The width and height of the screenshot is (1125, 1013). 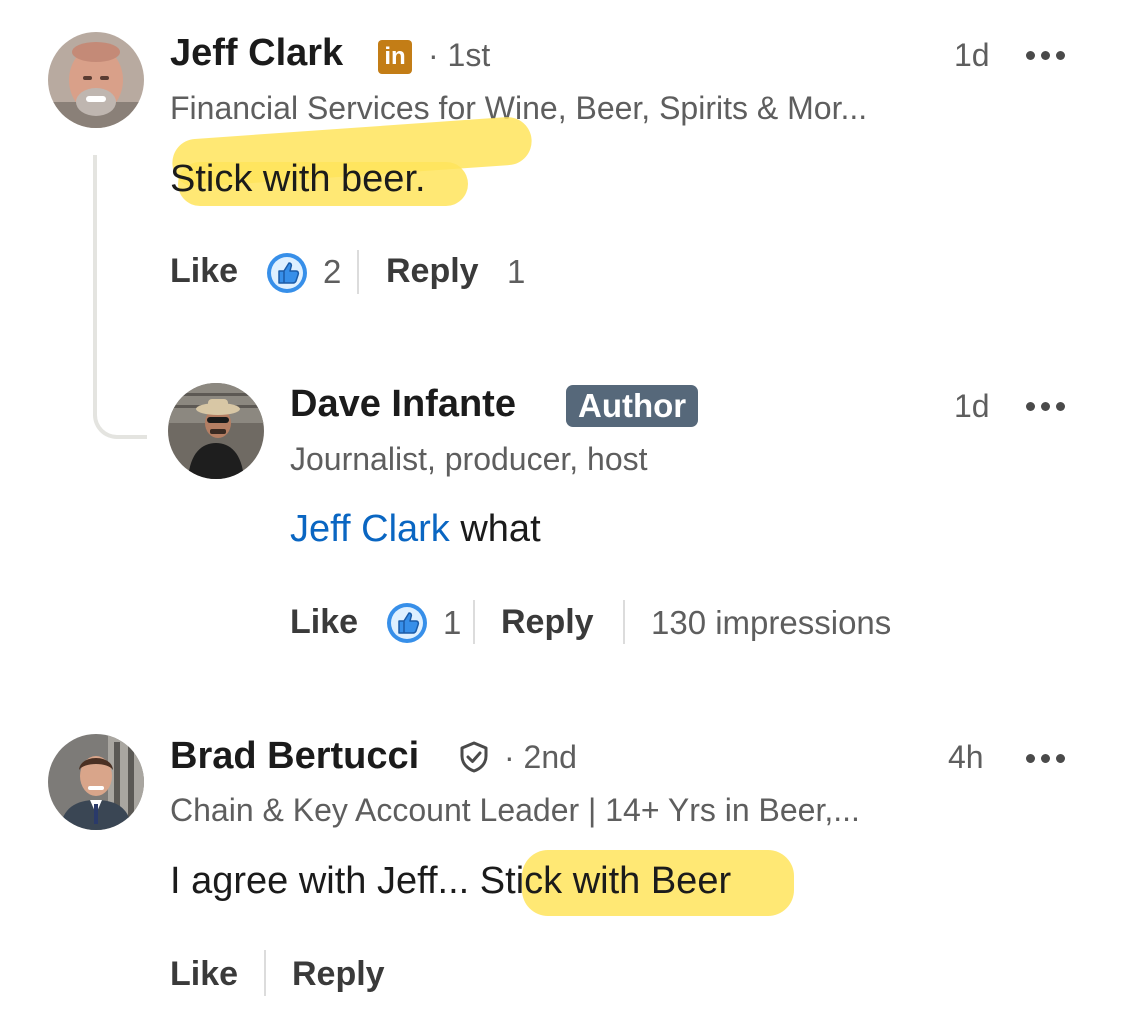 I want to click on like-count: 1, so click(x=452, y=622).